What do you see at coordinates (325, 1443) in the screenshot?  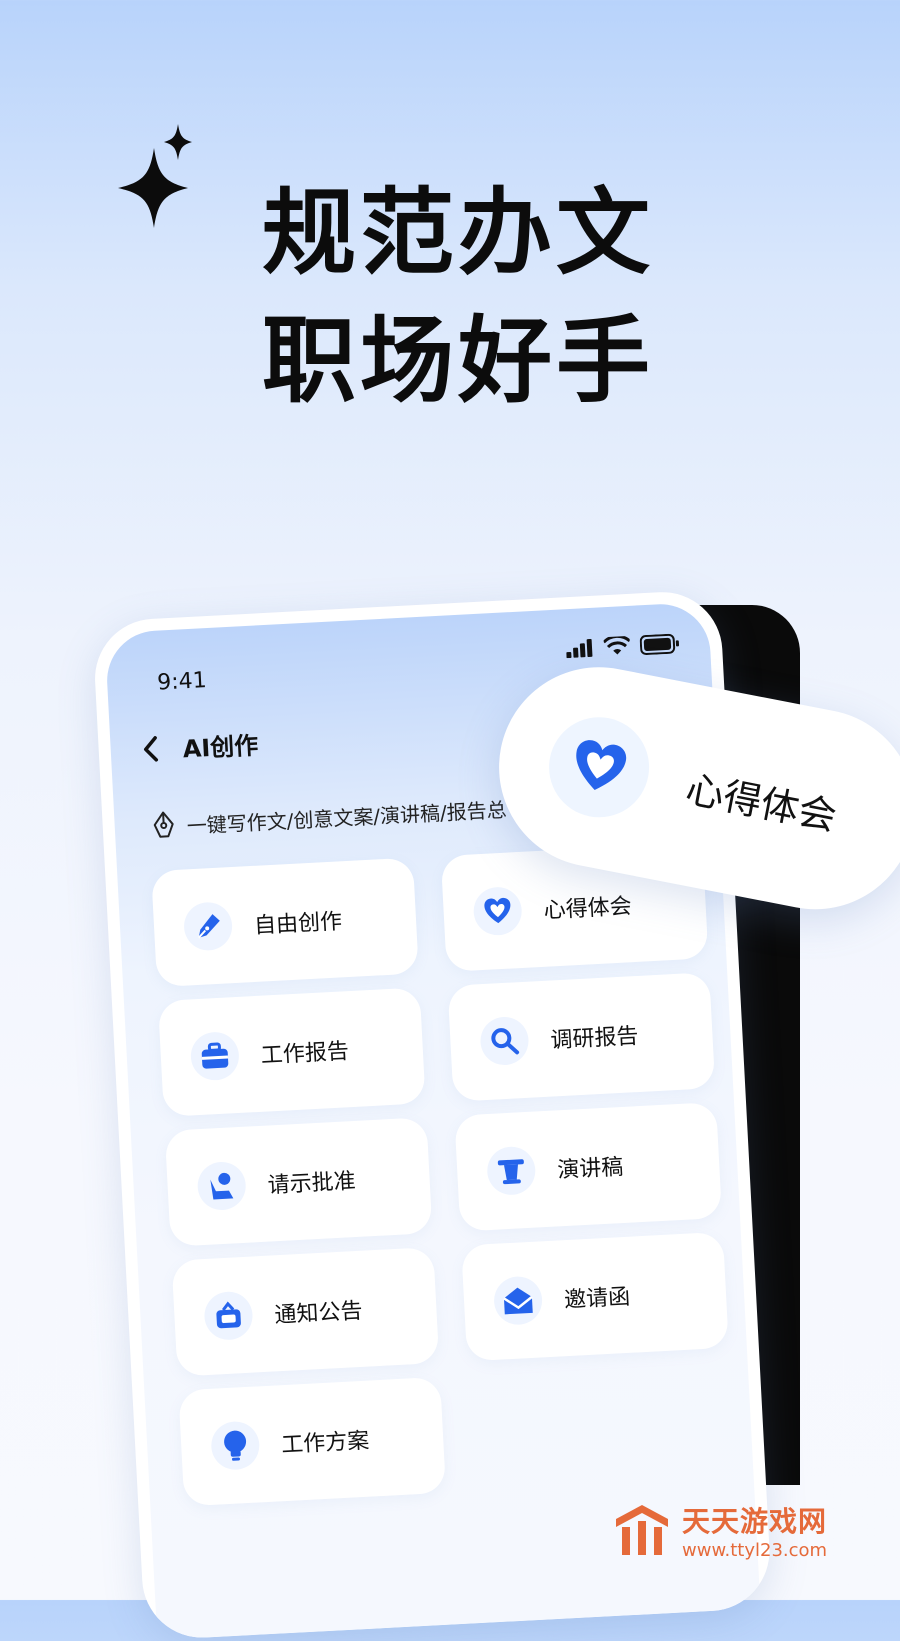 I see `card-label: 工作方案` at bounding box center [325, 1443].